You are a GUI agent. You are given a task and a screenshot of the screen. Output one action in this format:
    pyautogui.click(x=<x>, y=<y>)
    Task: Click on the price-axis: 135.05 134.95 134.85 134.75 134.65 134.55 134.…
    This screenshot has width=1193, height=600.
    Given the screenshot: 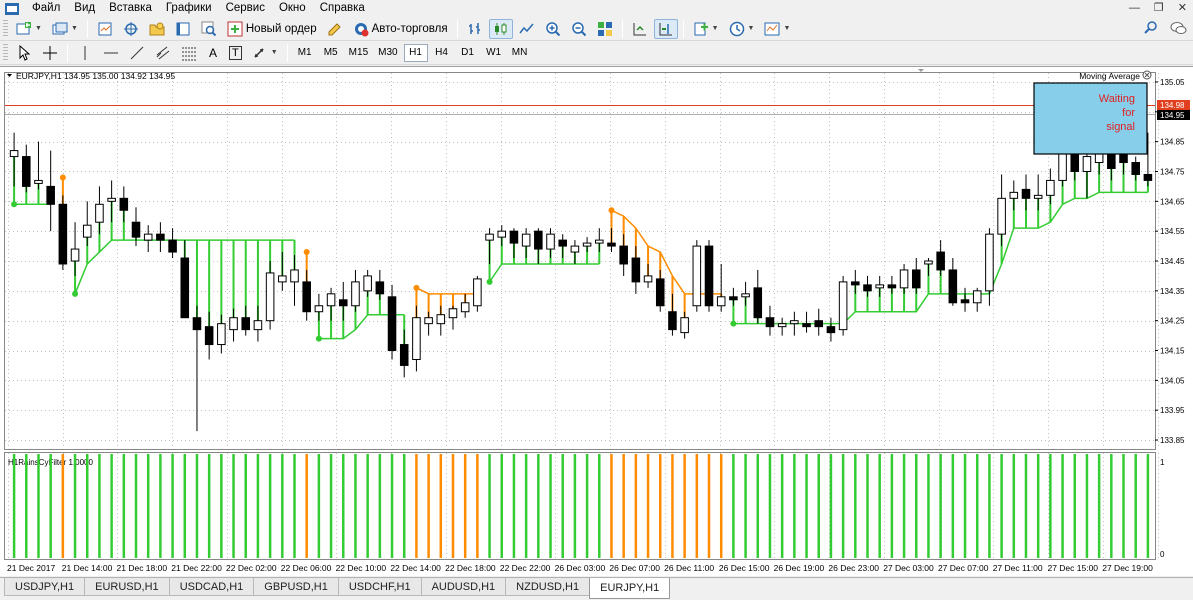 What is the action you would take?
    pyautogui.click(x=1170, y=261)
    